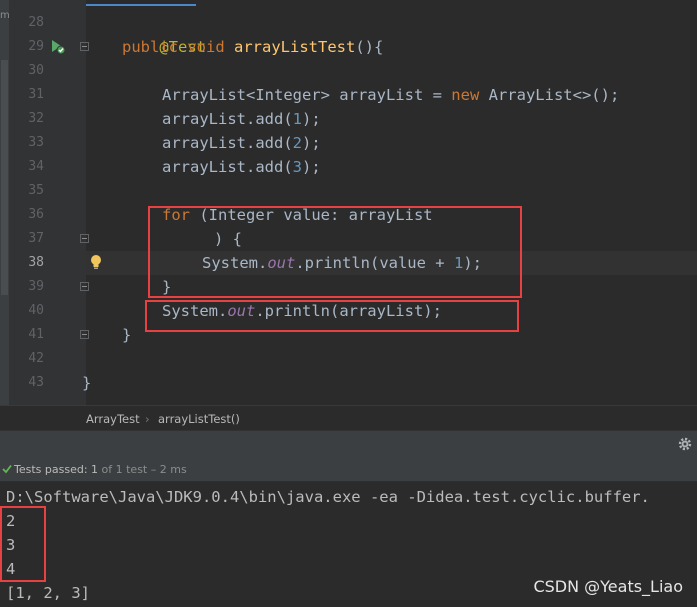 This screenshot has height=607, width=697. I want to click on tool-strip-thumb, so click(4, 177).